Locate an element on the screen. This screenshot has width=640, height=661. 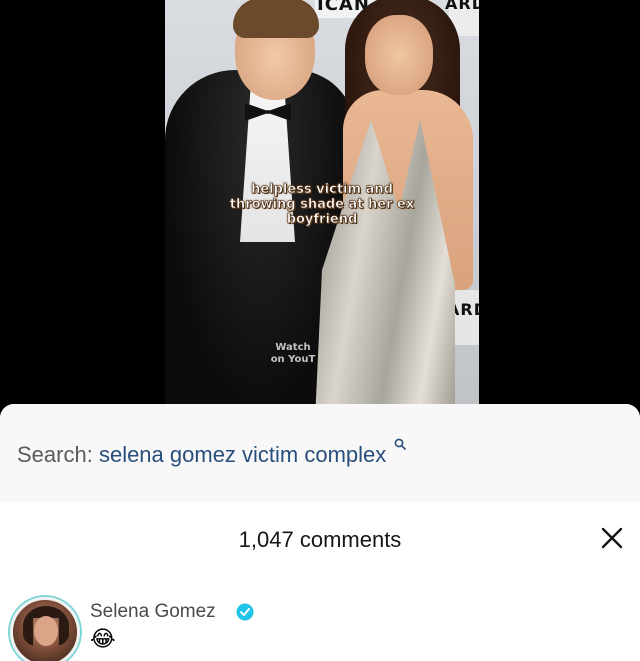
search-suggestion-bar: Search: selena gomez victim complex is located at coordinates (320, 453).